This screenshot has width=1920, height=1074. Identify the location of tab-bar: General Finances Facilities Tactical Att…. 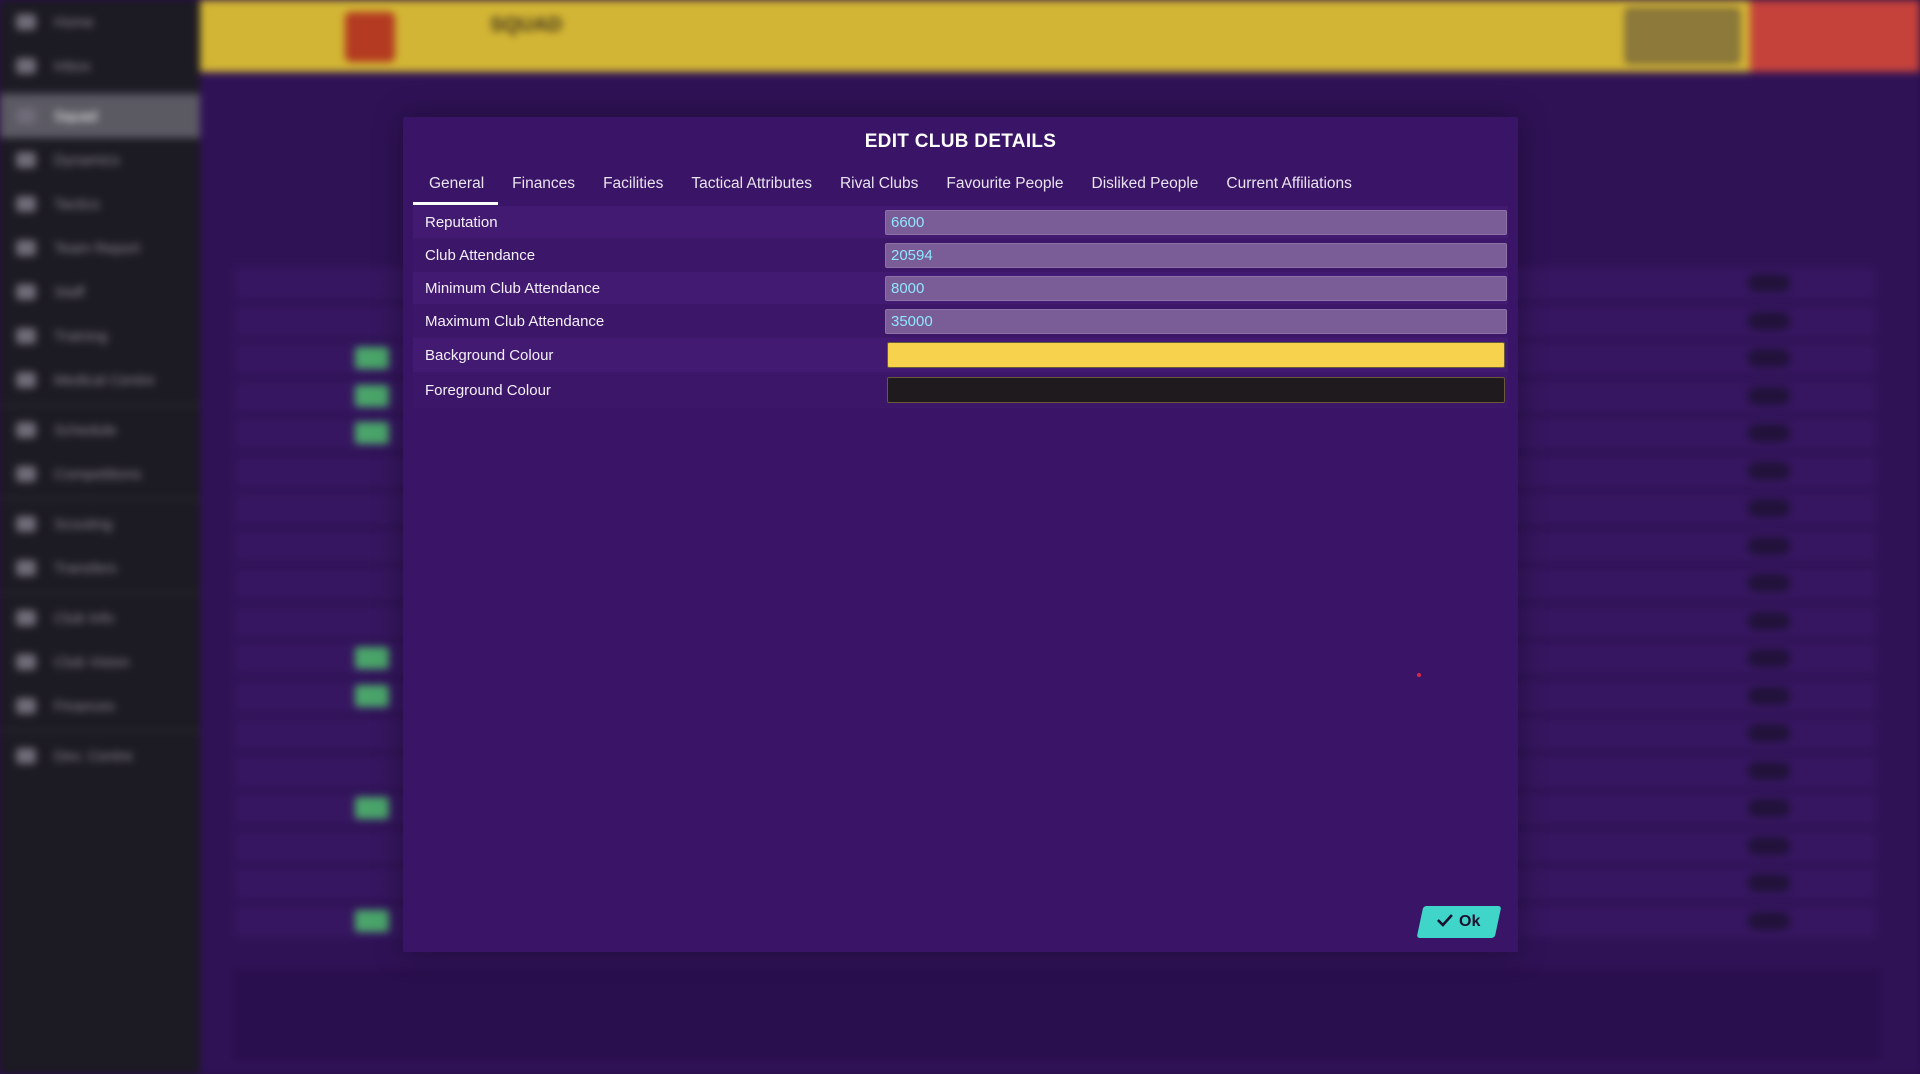
(889, 187).